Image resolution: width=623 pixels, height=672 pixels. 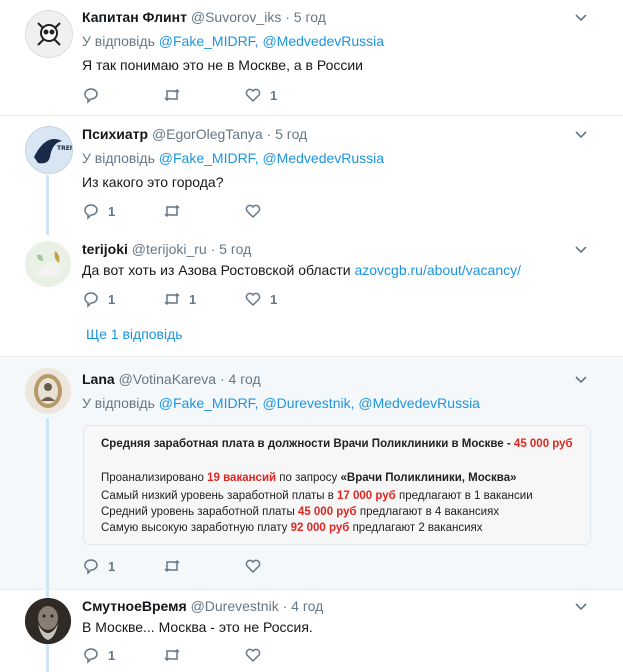 What do you see at coordinates (236, 17) in the screenshot?
I see `author-handle: @Suvorov_iks` at bounding box center [236, 17].